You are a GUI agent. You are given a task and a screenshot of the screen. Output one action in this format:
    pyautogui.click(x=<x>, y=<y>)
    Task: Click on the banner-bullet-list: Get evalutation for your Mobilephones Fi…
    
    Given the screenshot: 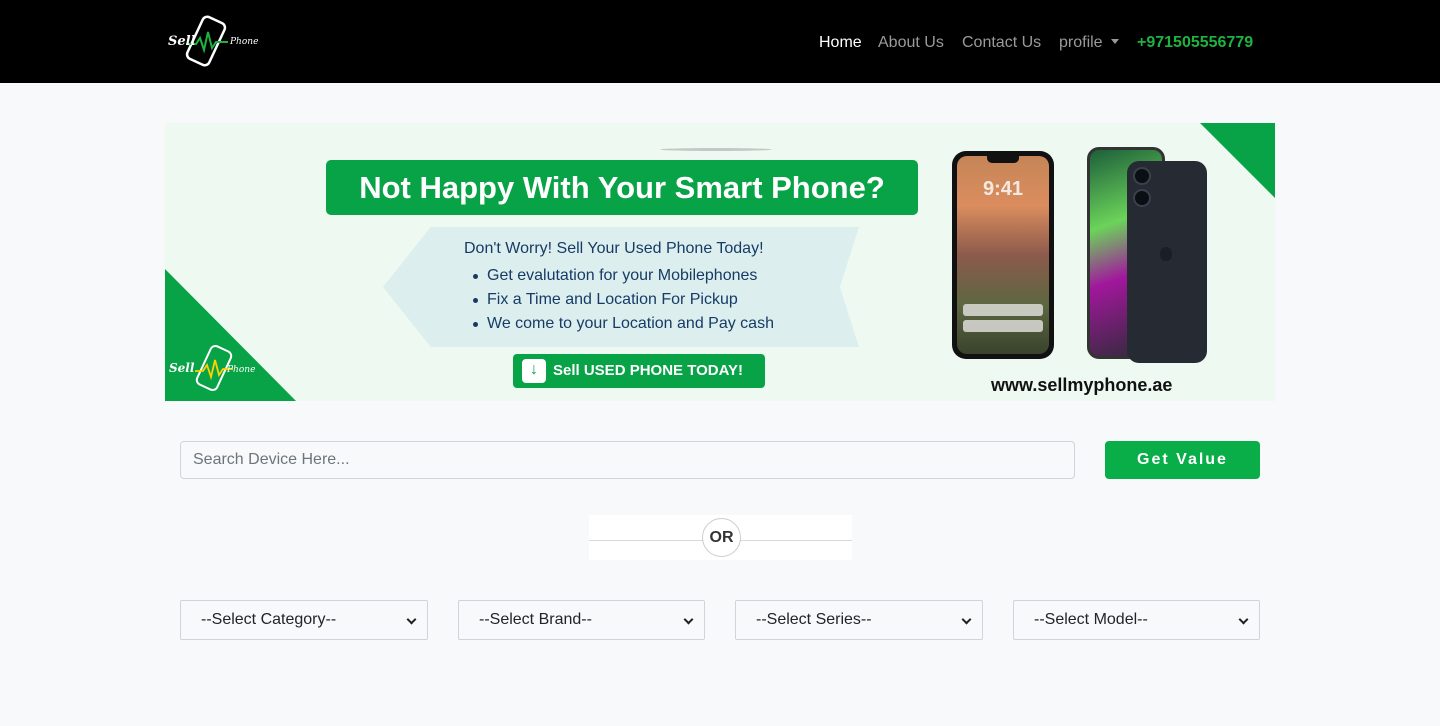 What is the action you would take?
    pyautogui.click(x=623, y=302)
    